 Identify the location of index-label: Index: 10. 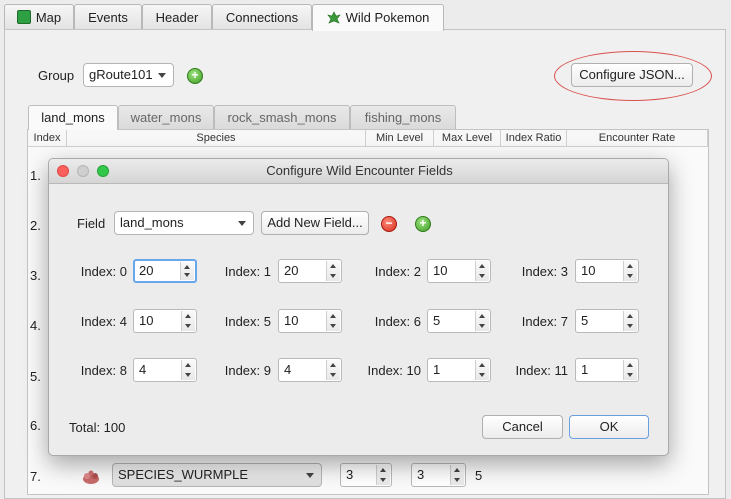
(394, 370).